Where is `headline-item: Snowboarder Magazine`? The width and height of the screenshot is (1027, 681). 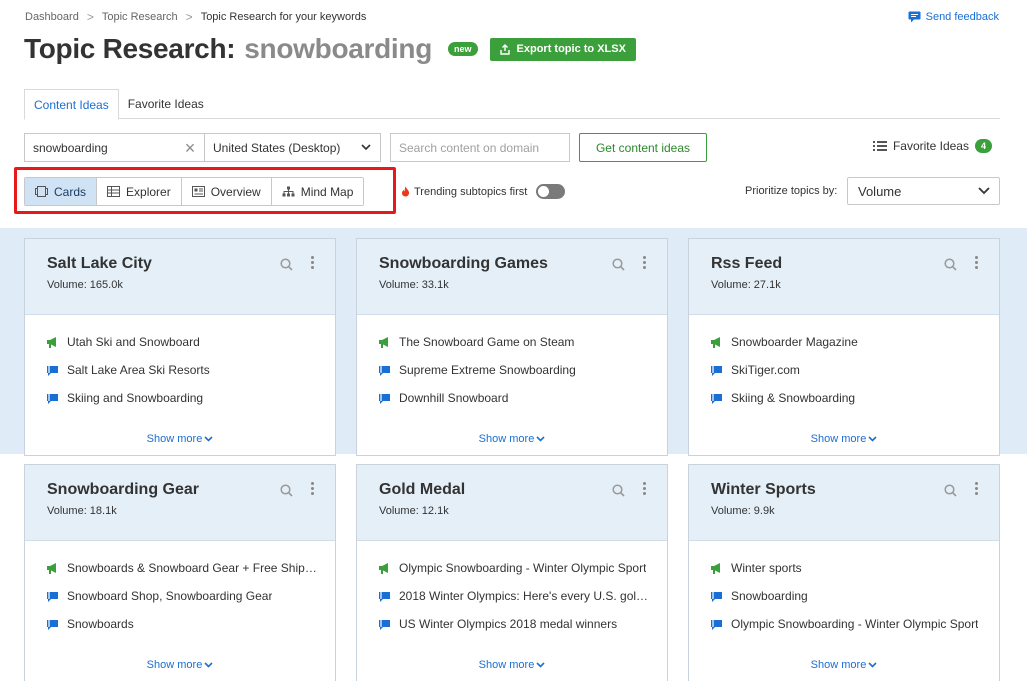 headline-item: Snowboarder Magazine is located at coordinates (854, 349).